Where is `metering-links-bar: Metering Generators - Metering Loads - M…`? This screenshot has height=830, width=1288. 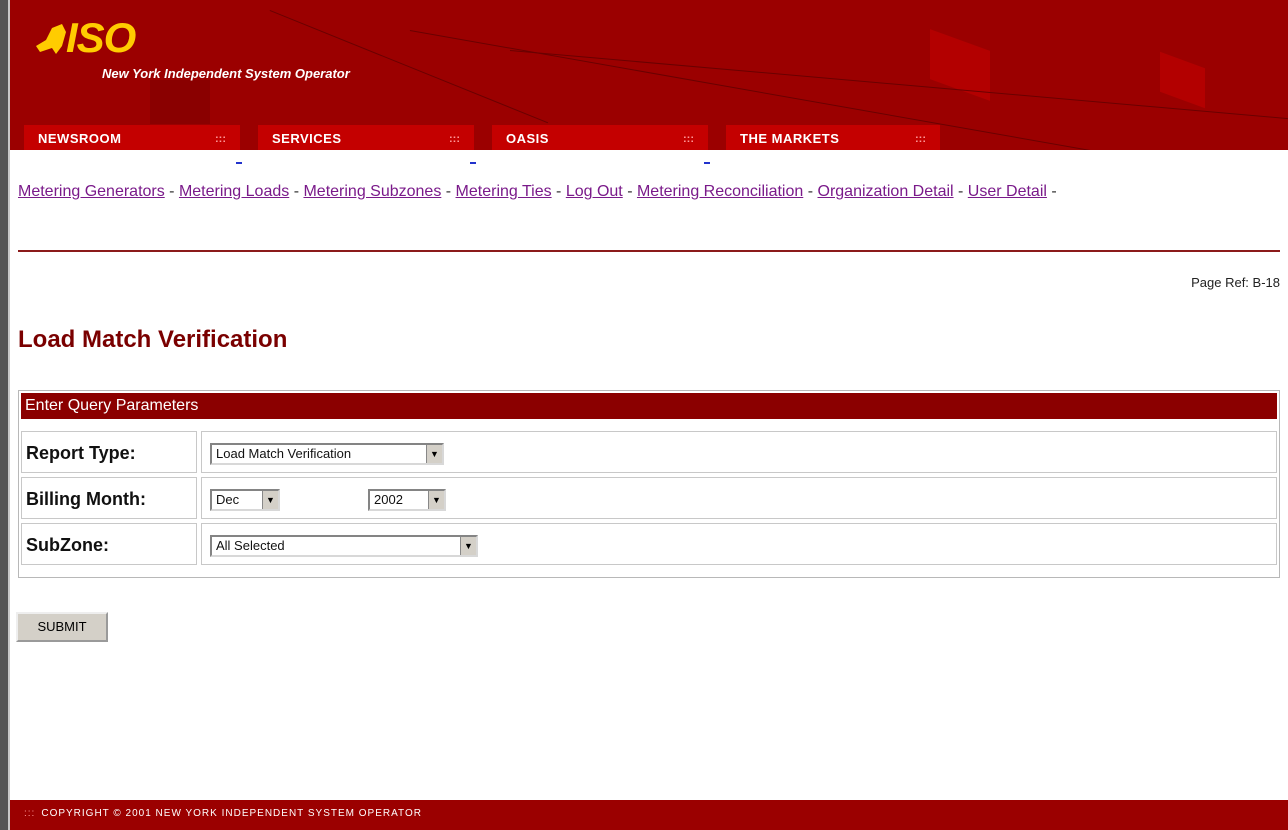
metering-links-bar: Metering Generators - Metering Loads - M… is located at coordinates (649, 192).